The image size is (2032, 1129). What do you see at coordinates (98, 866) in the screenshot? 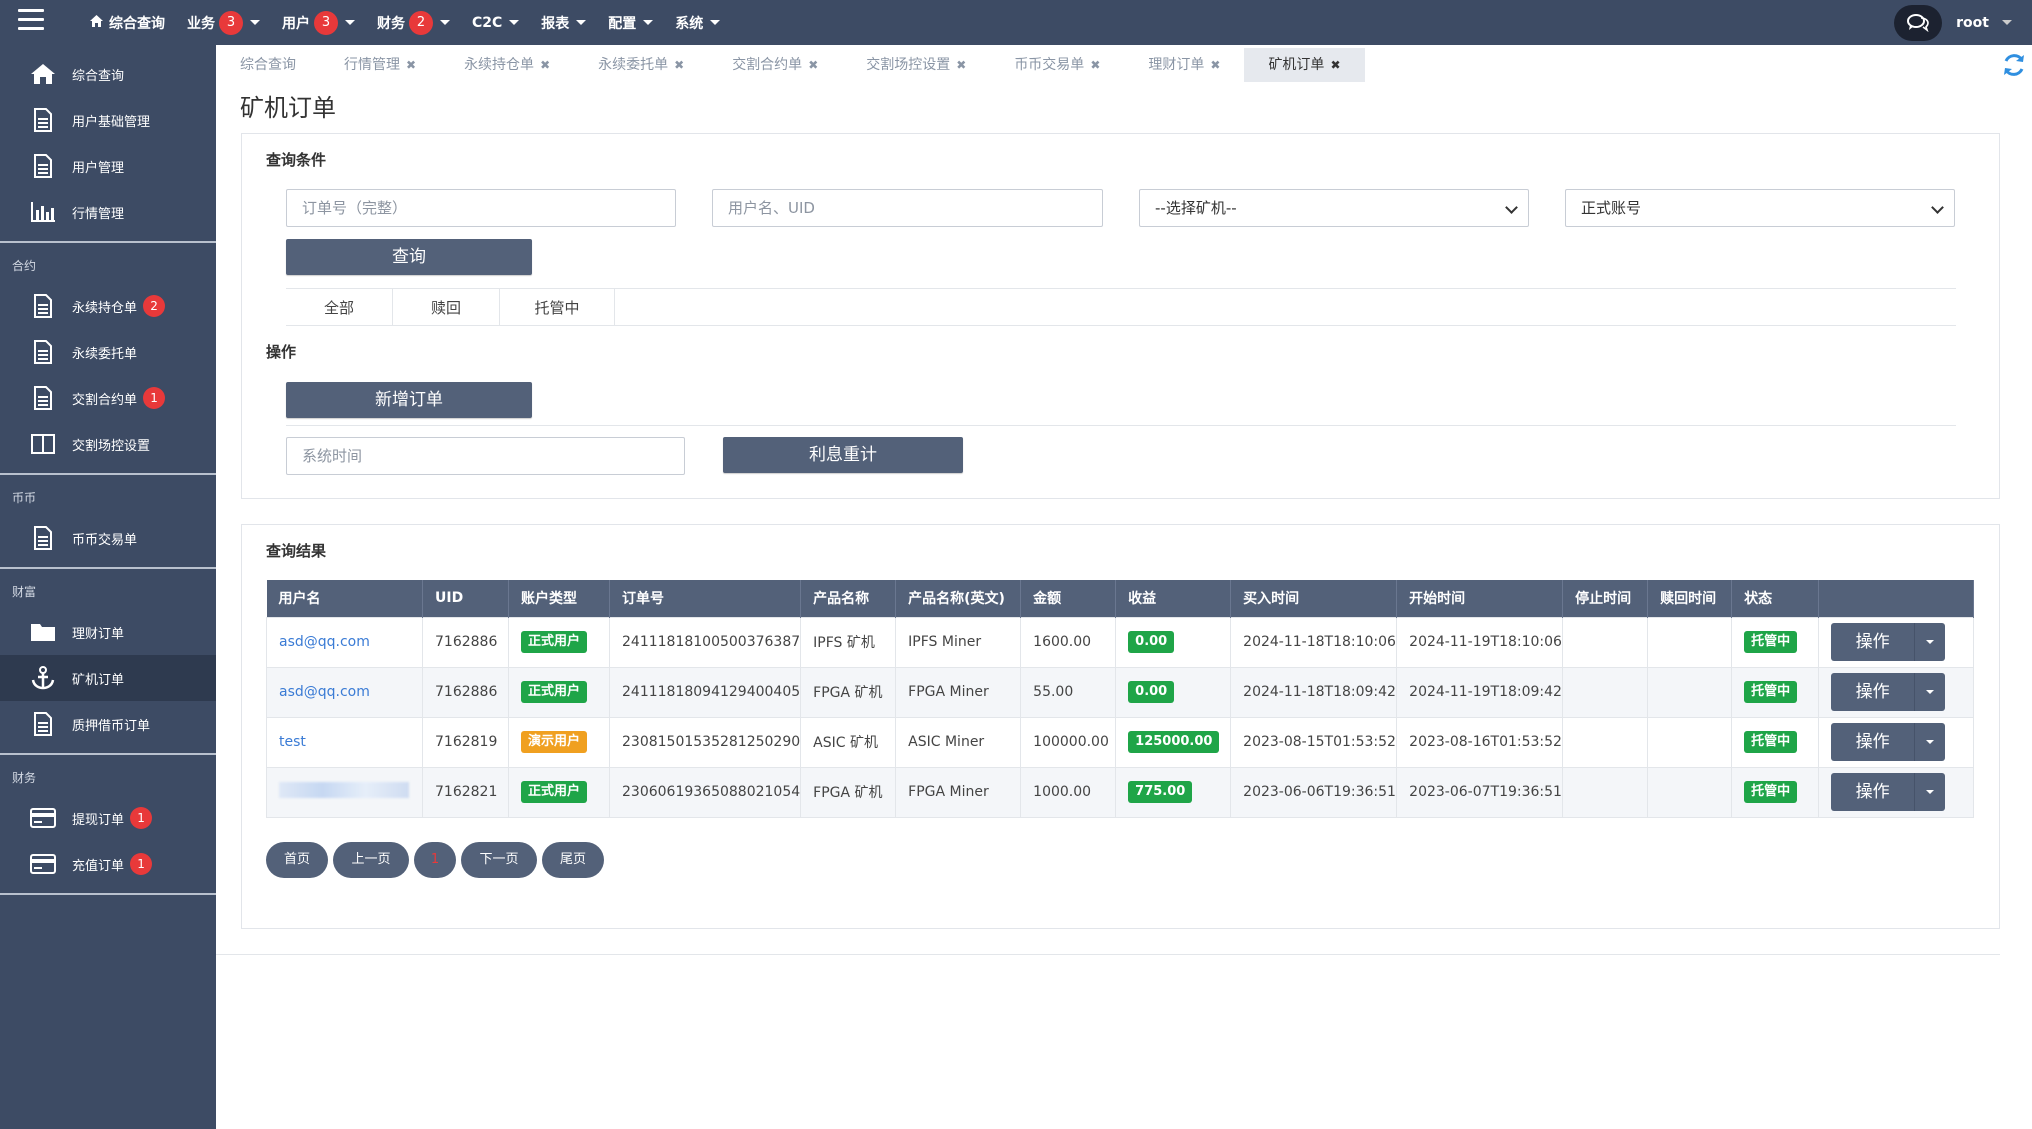
I see `sidebar-item-label: 充值订单` at bounding box center [98, 866].